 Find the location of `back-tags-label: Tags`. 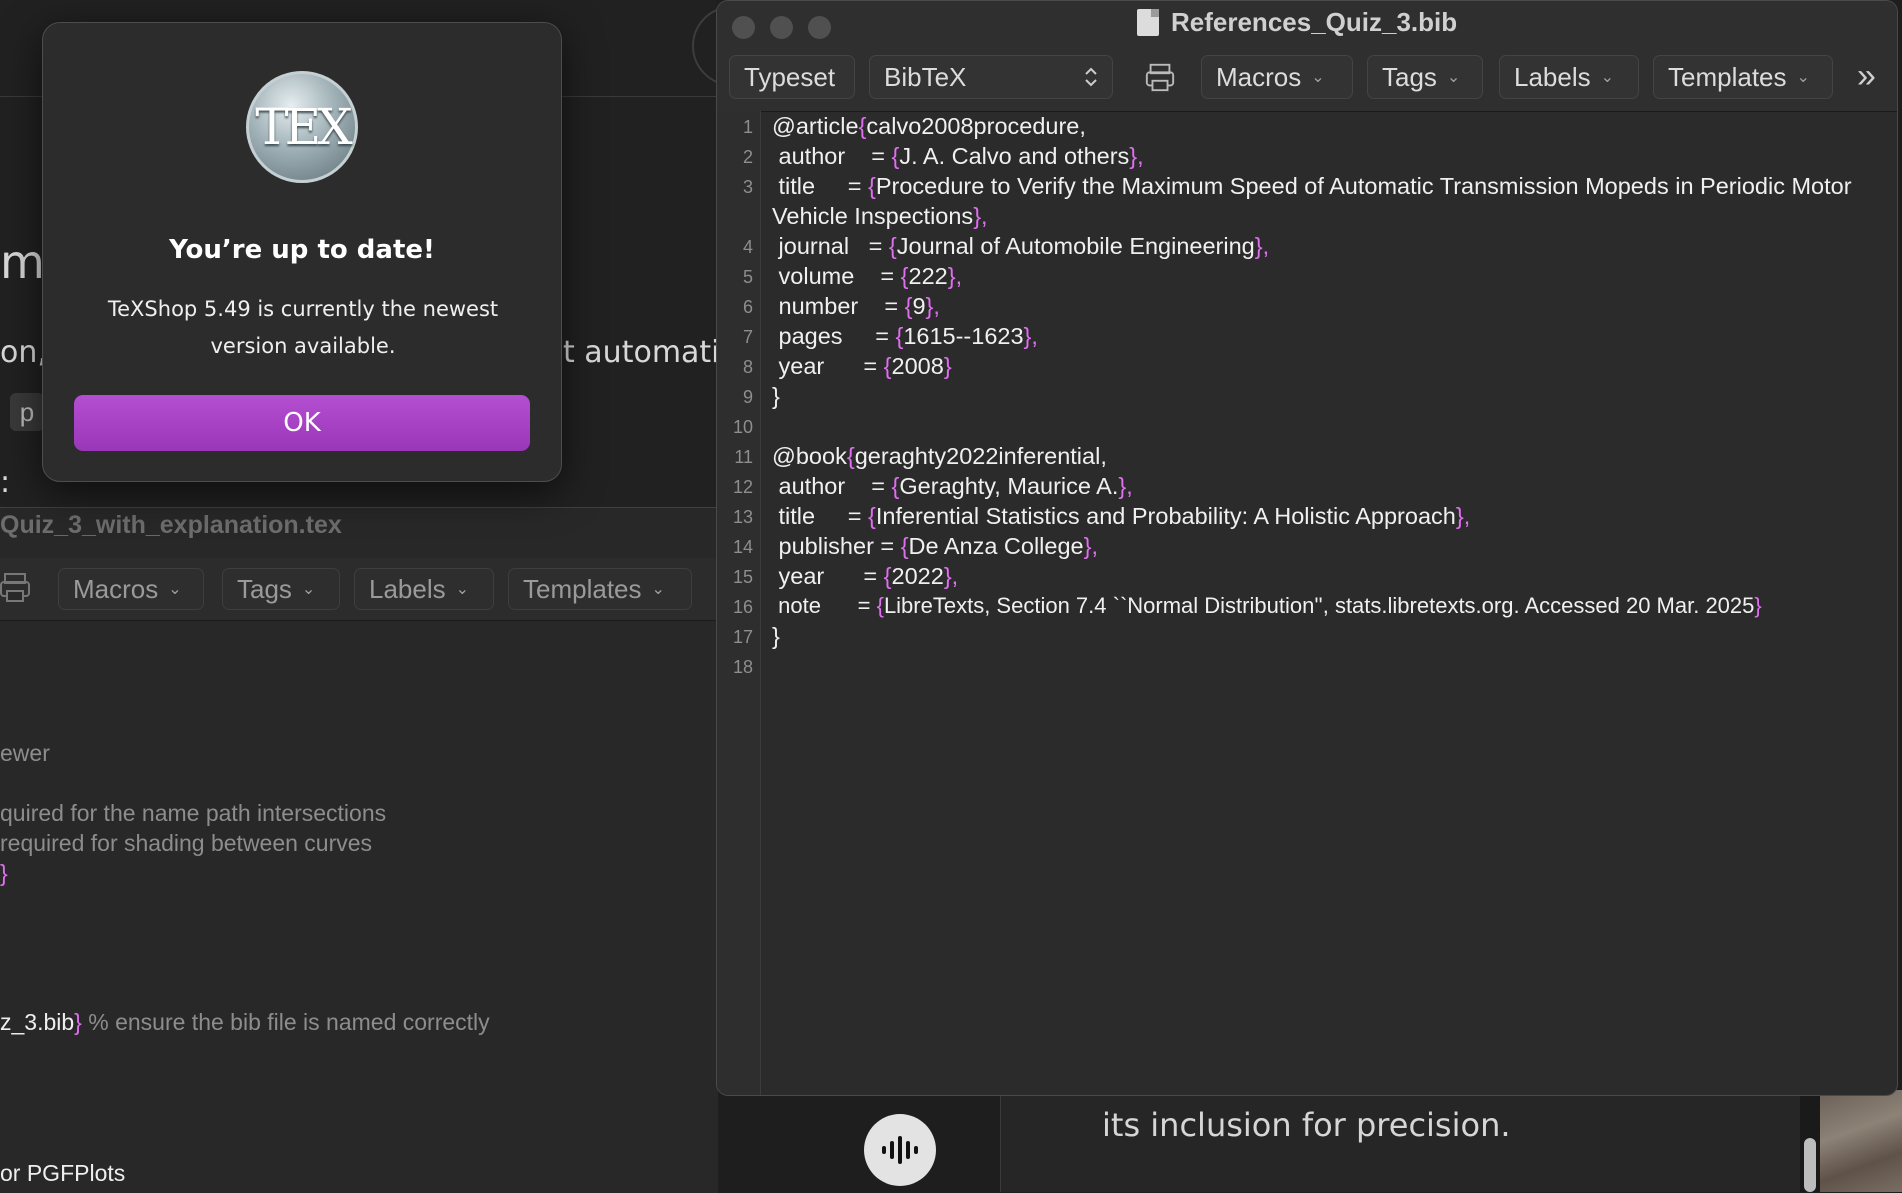

back-tags-label: Tags is located at coordinates (264, 588).